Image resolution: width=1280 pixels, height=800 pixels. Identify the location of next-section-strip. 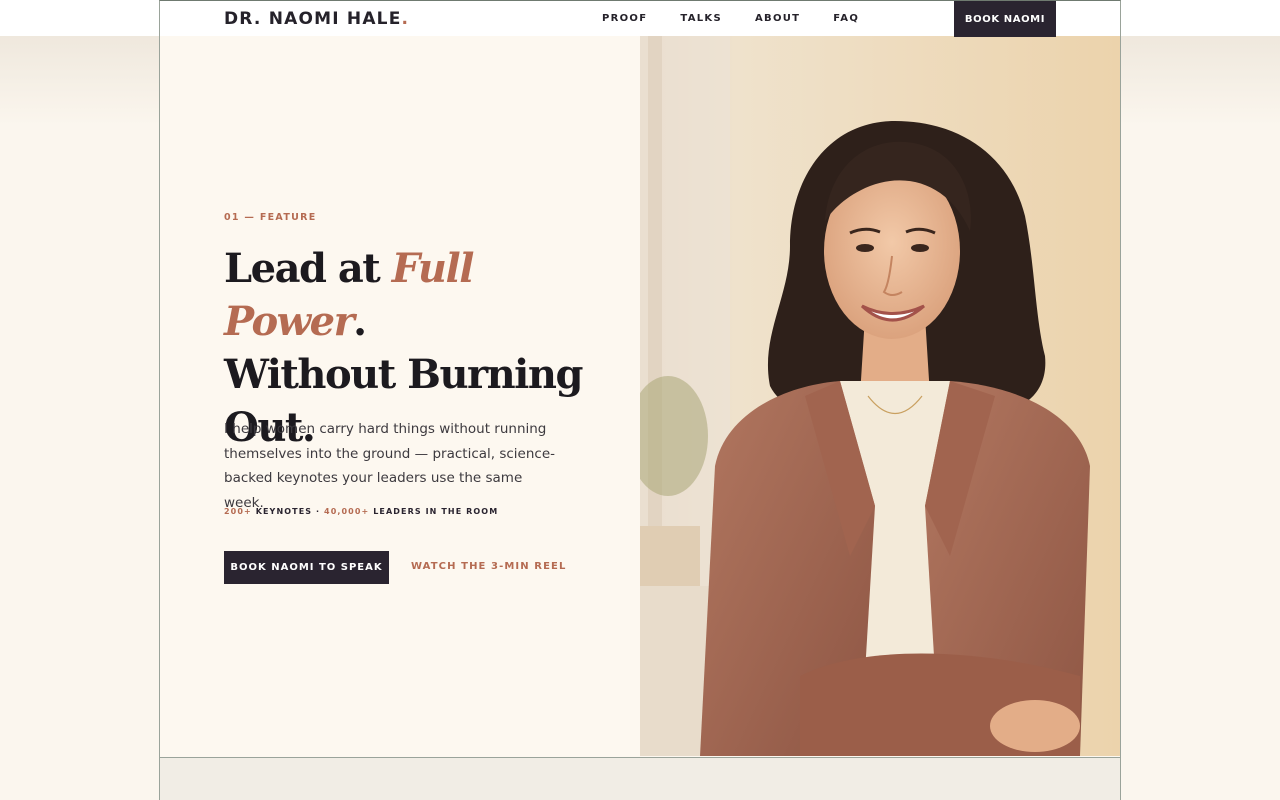
(640, 778).